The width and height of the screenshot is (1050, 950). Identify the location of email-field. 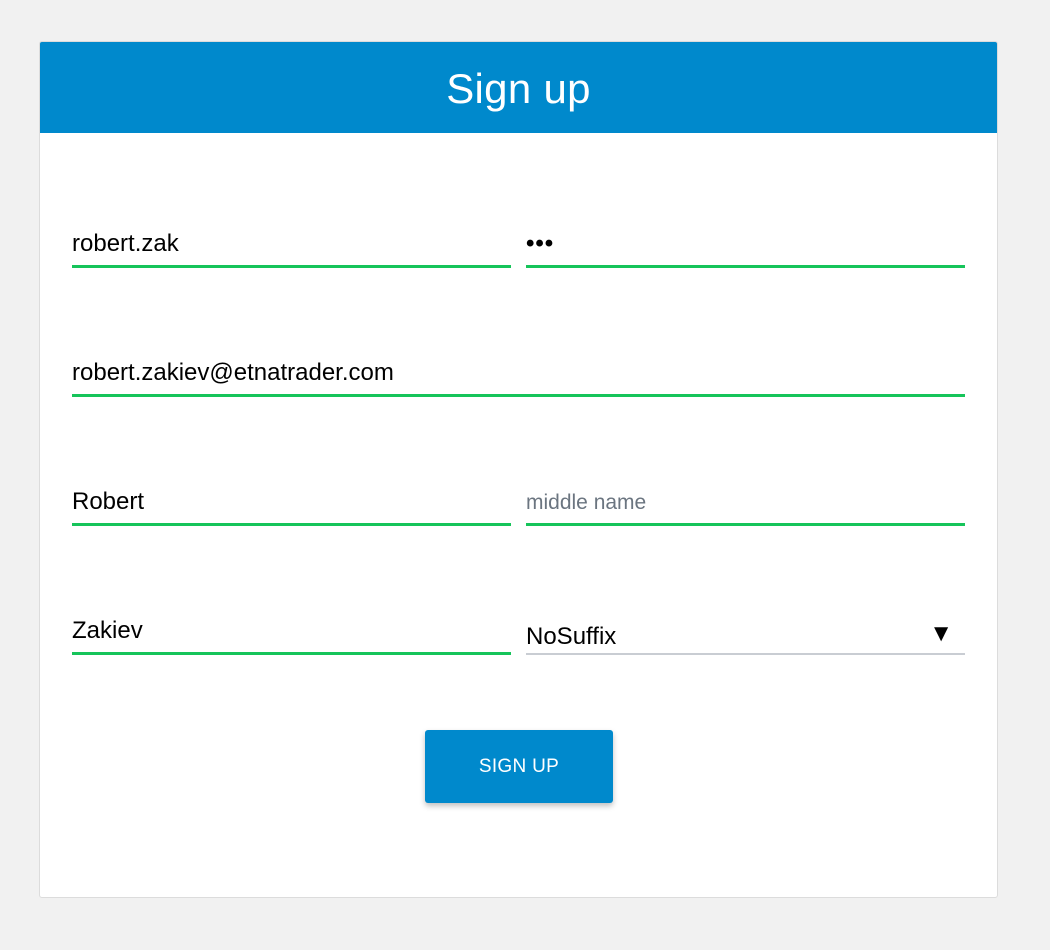
(518, 377).